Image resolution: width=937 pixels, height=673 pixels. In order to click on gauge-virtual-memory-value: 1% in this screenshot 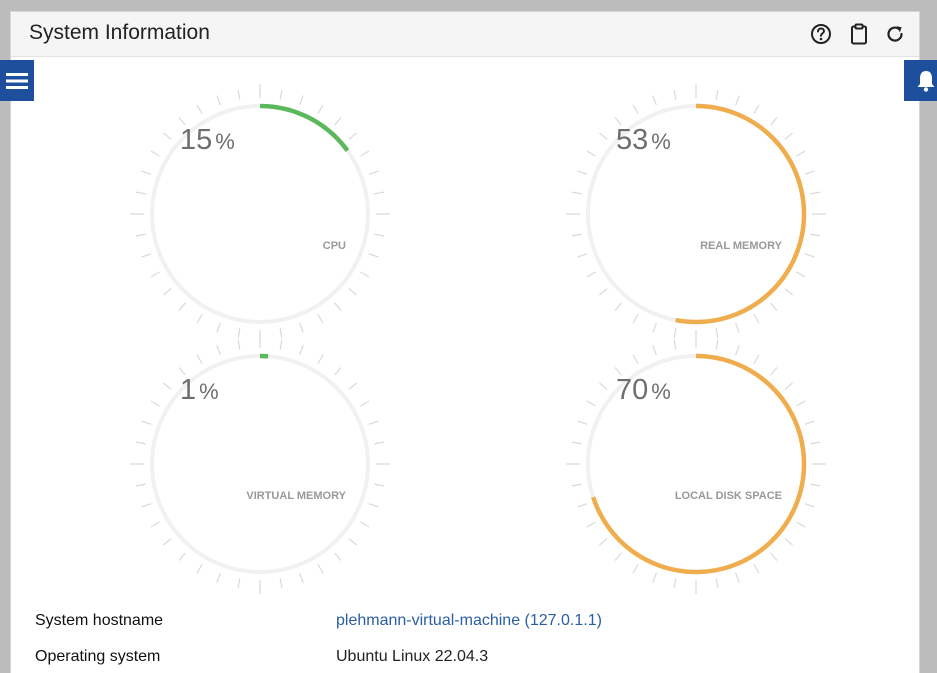, I will do `click(199, 390)`.